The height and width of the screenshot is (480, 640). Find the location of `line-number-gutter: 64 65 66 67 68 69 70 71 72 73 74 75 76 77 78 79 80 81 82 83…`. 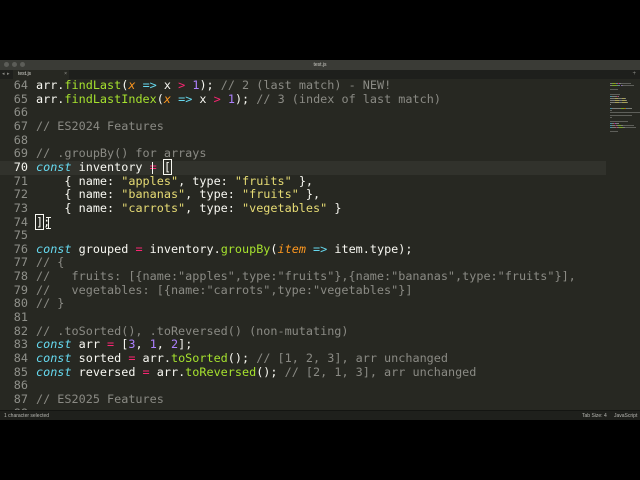

line-number-gutter: 64 65 66 67 68 69 70 71 72 73 74 75 76 77 78 79 80 81 82 83… is located at coordinates (16, 244).